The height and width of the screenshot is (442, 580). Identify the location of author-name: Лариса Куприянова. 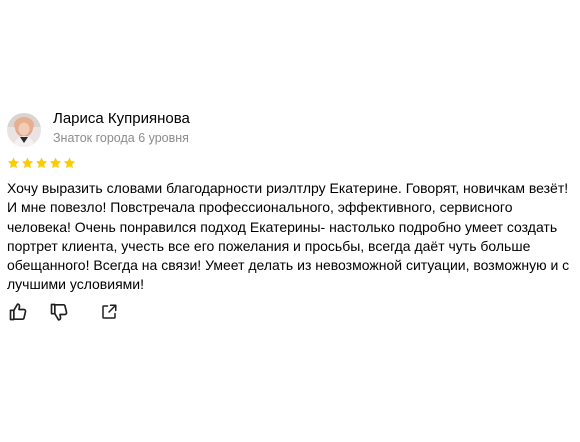
(121, 119).